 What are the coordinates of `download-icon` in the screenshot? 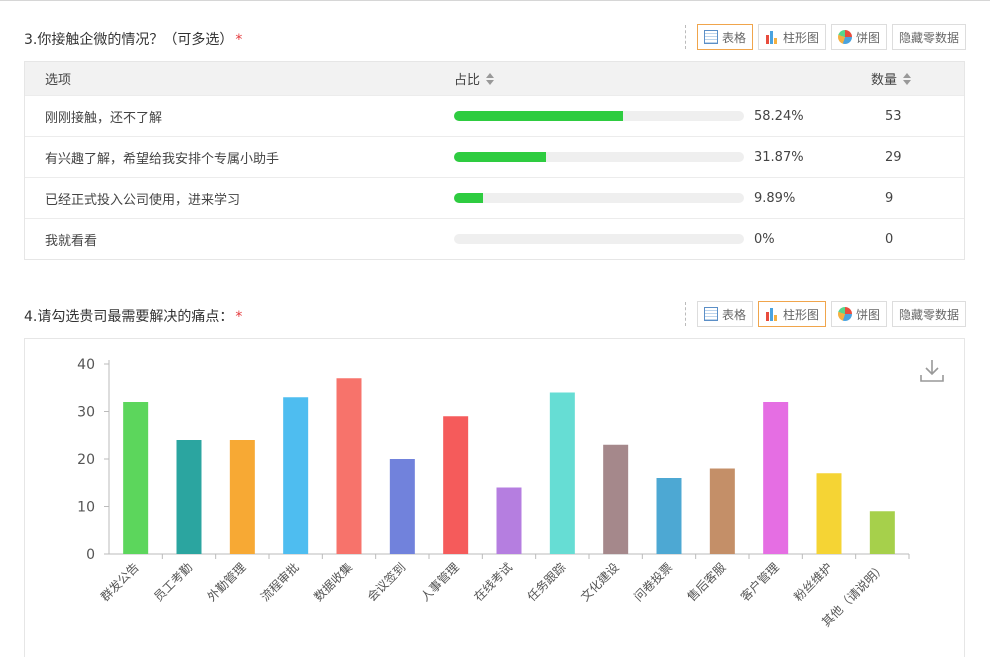 It's located at (932, 371).